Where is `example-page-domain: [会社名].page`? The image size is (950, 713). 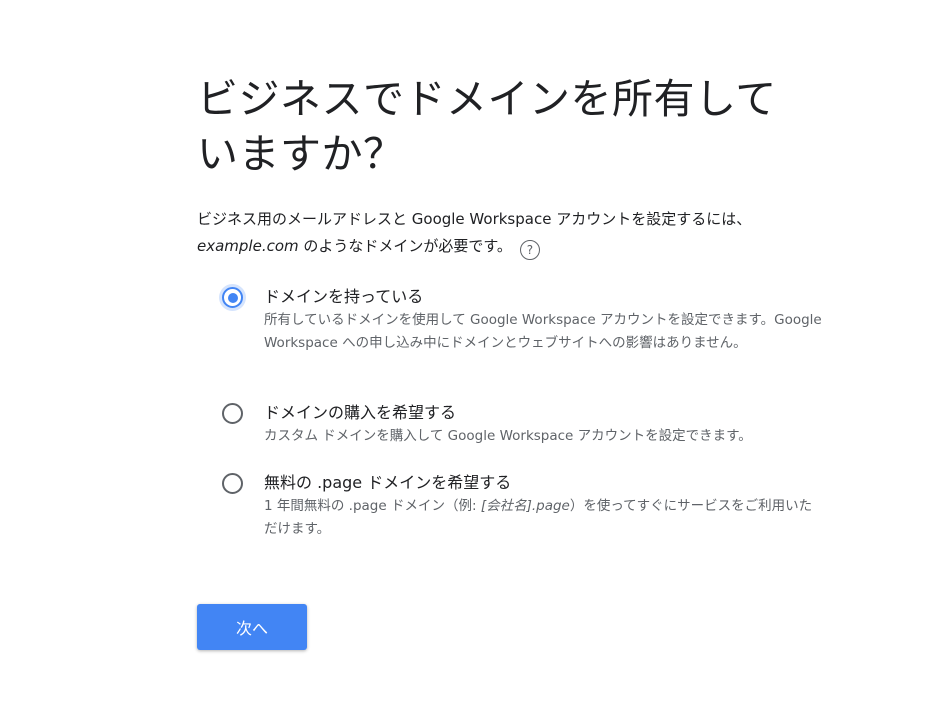
example-page-domain: [会社名].page is located at coordinates (525, 506).